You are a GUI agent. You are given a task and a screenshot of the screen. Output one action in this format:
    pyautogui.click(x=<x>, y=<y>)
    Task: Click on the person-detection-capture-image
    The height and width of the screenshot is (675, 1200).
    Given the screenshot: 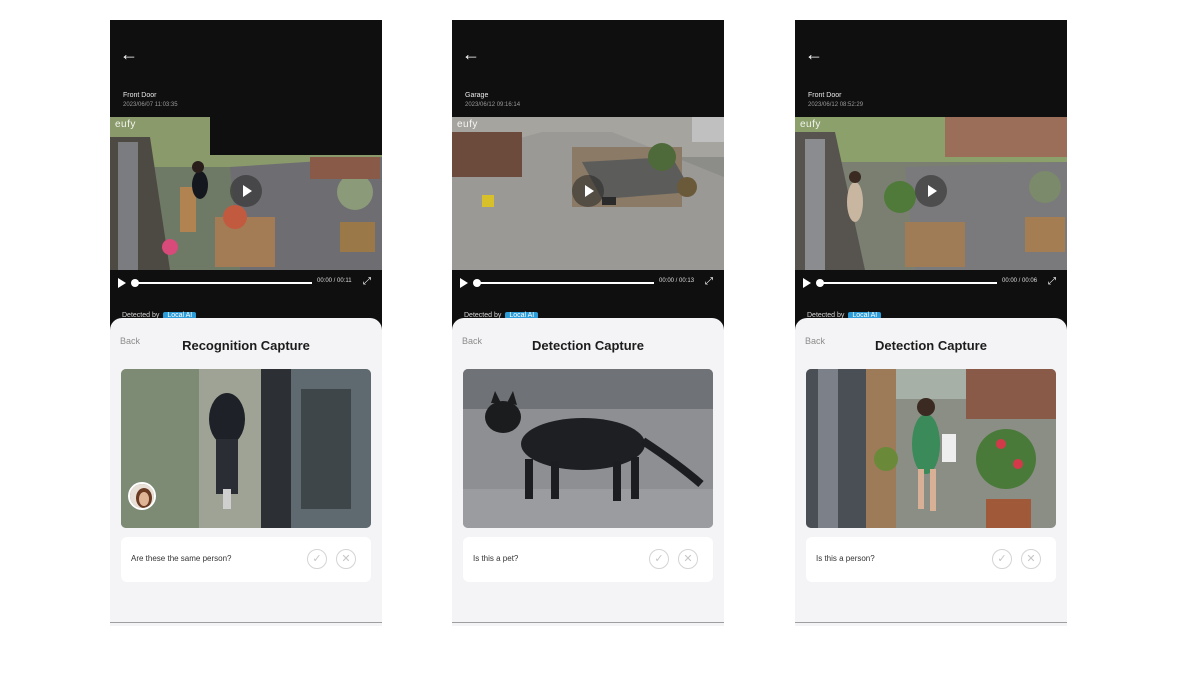 What is the action you would take?
    pyautogui.click(x=931, y=448)
    